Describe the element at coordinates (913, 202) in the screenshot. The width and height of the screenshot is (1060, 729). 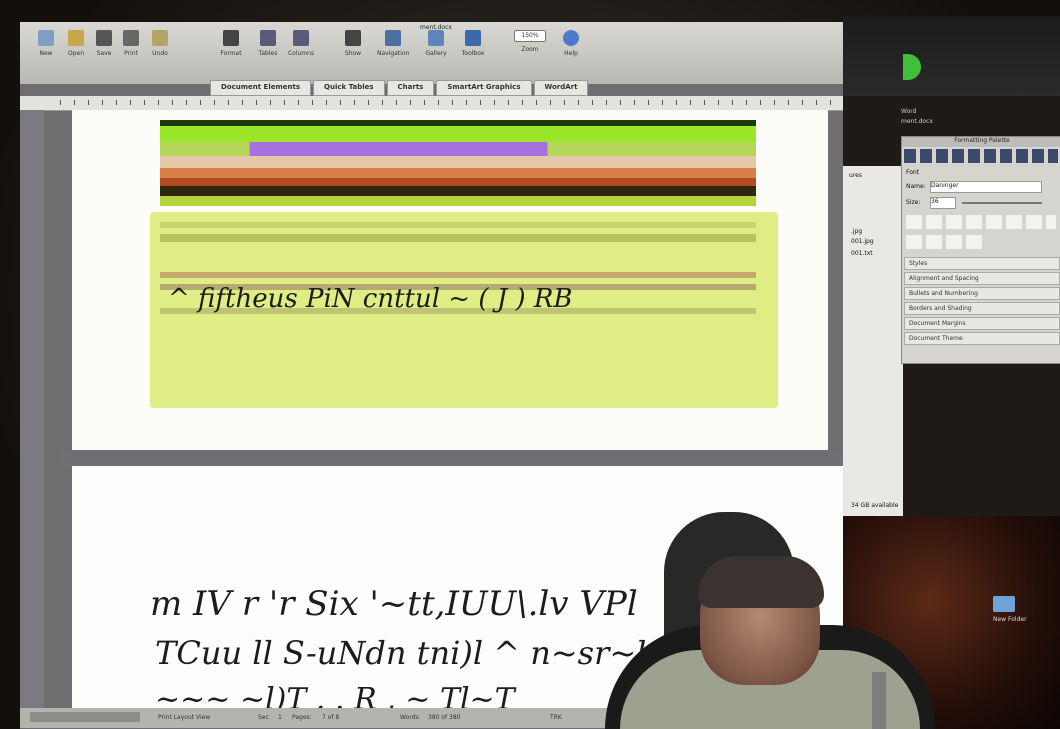
I see `size-label: Size:` at that location.